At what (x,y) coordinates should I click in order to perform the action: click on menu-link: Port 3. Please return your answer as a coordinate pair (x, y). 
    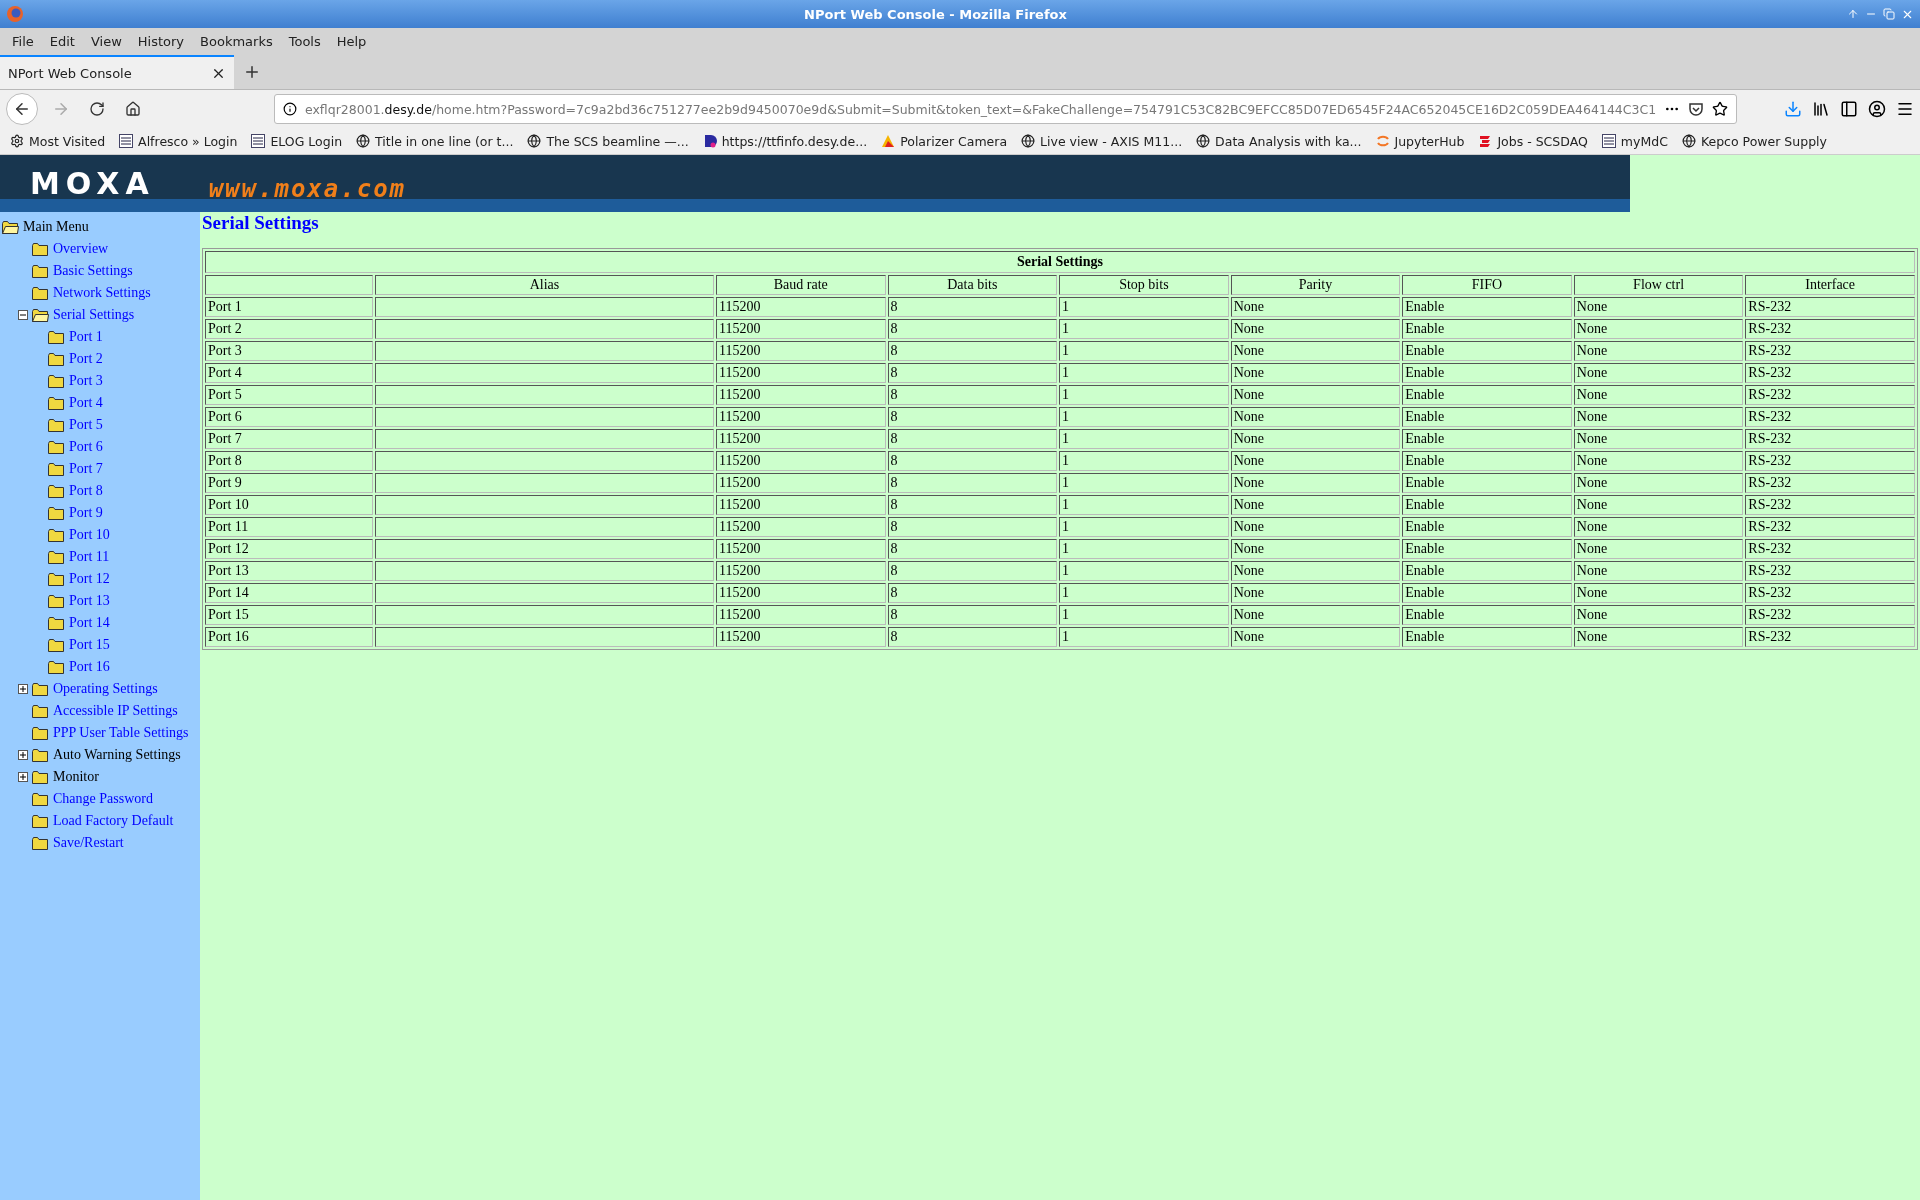
    Looking at the image, I should click on (86, 381).